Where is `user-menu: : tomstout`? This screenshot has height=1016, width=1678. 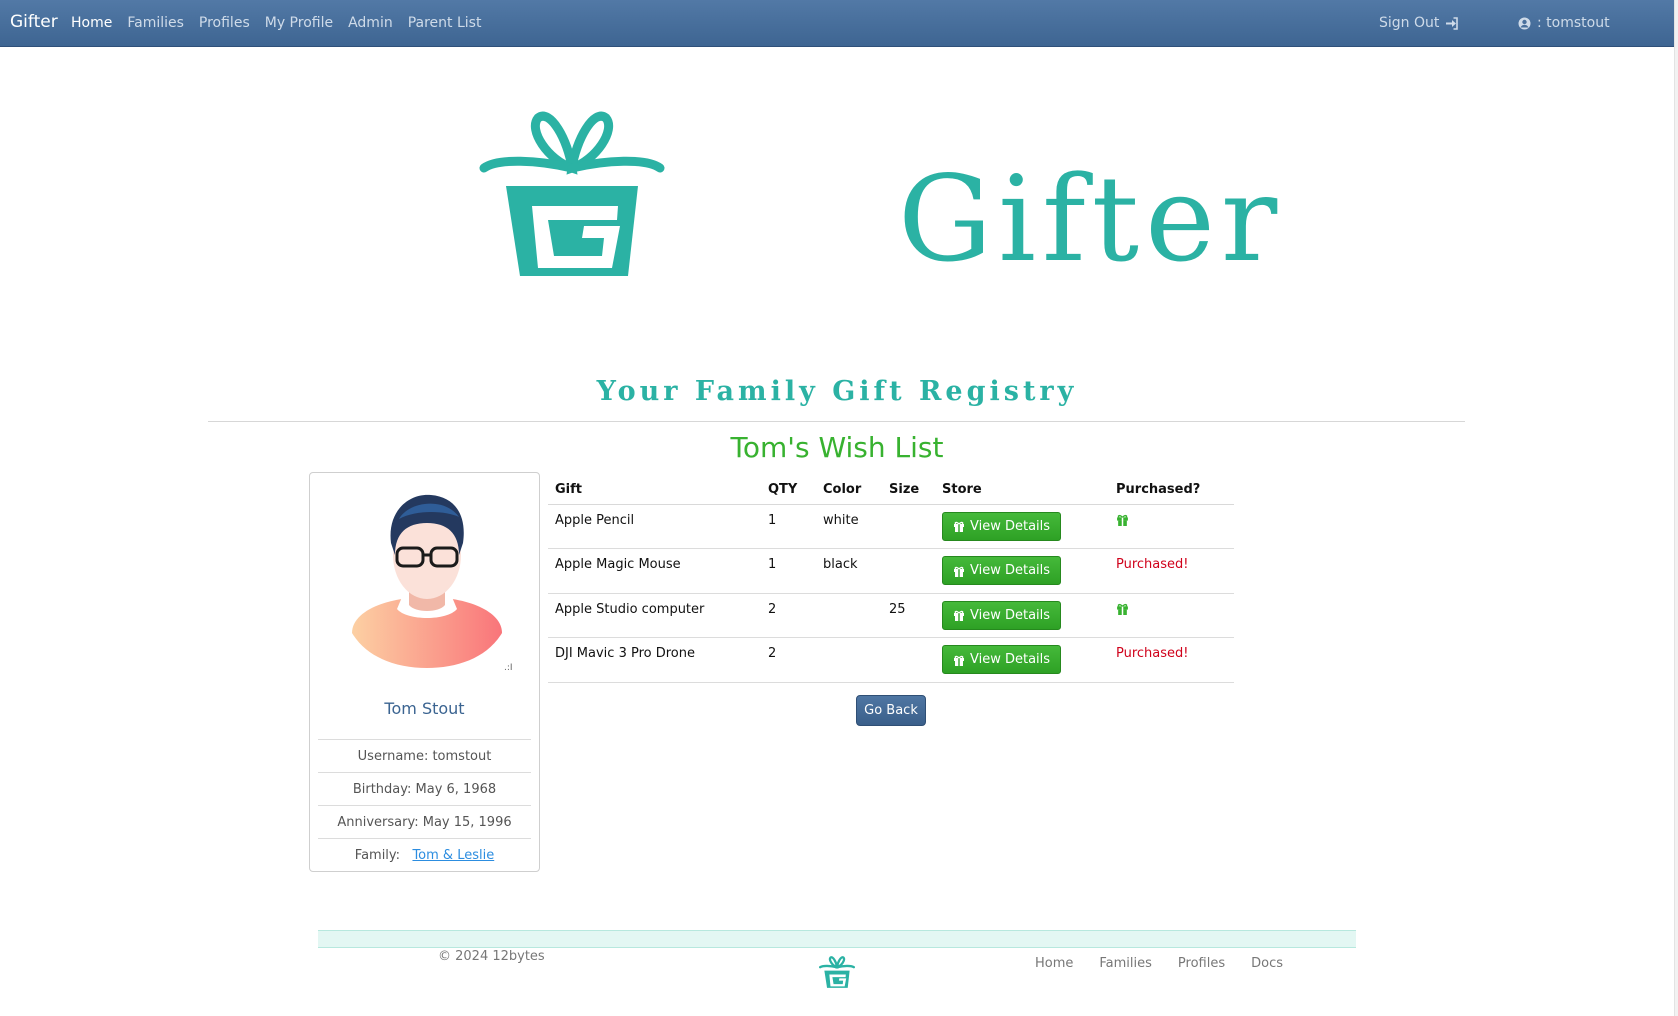 user-menu: : tomstout is located at coordinates (1564, 23).